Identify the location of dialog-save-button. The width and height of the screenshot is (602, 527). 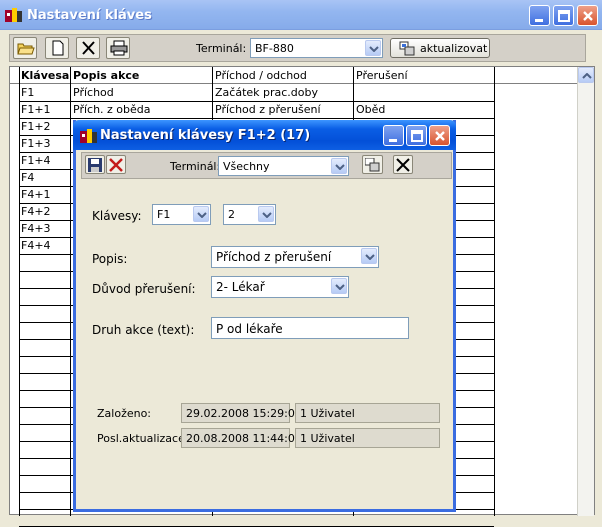
(95, 164).